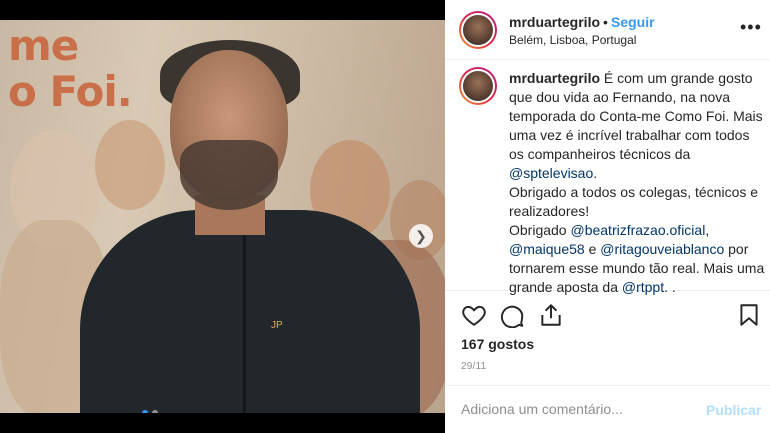 This screenshot has height=433, width=770. I want to click on post-actions, so click(607, 312).